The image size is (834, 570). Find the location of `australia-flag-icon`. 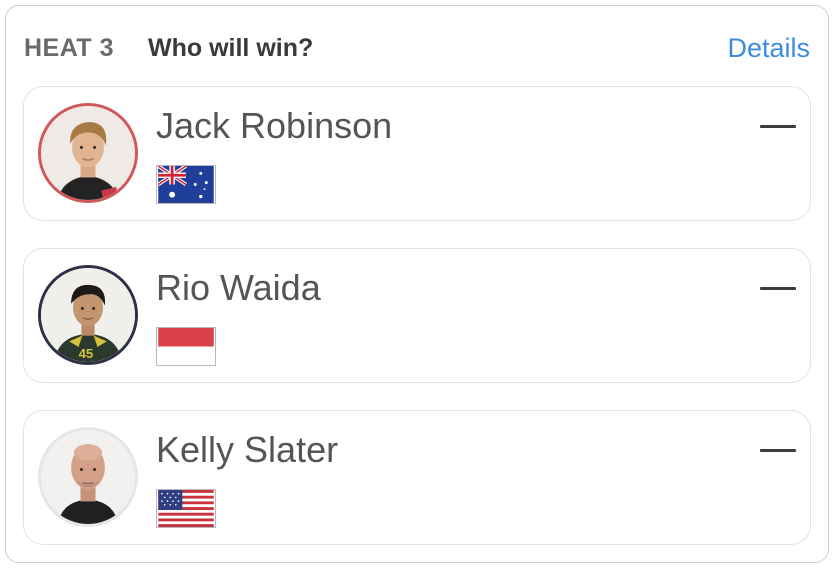

australia-flag-icon is located at coordinates (186, 184).